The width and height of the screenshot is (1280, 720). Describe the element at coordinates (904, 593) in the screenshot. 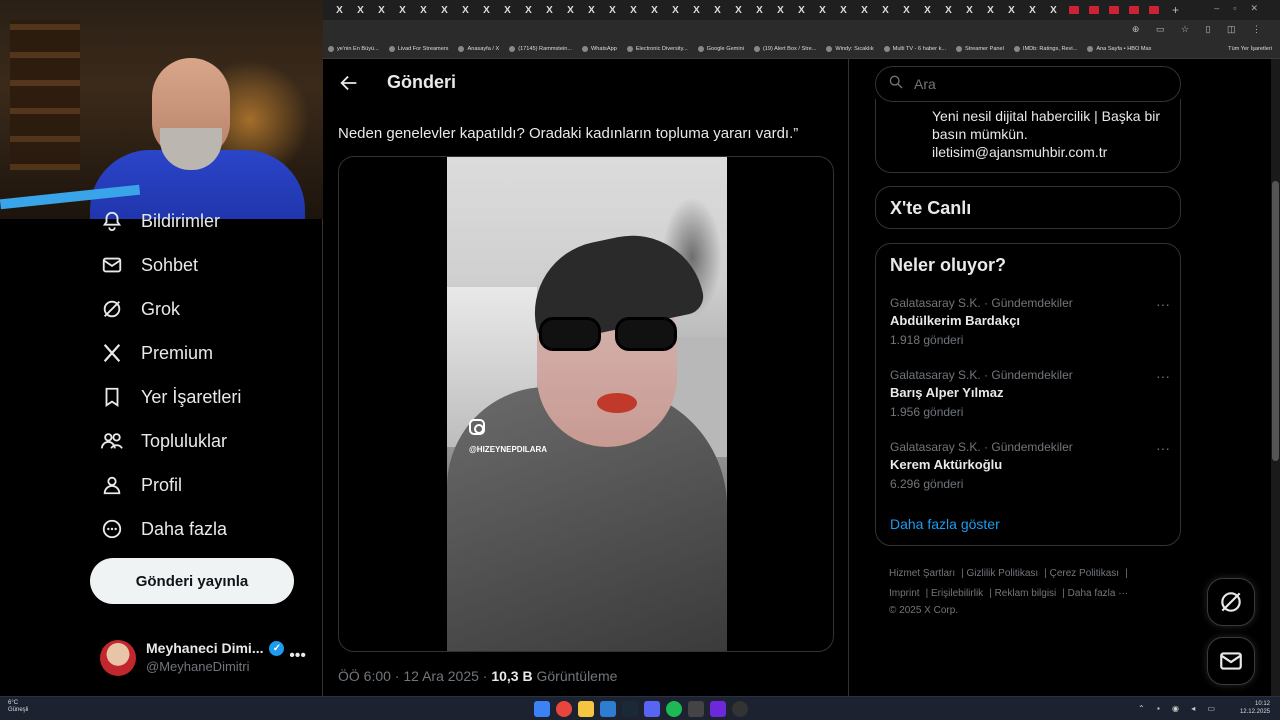

I see `footer-link: Imprint` at that location.